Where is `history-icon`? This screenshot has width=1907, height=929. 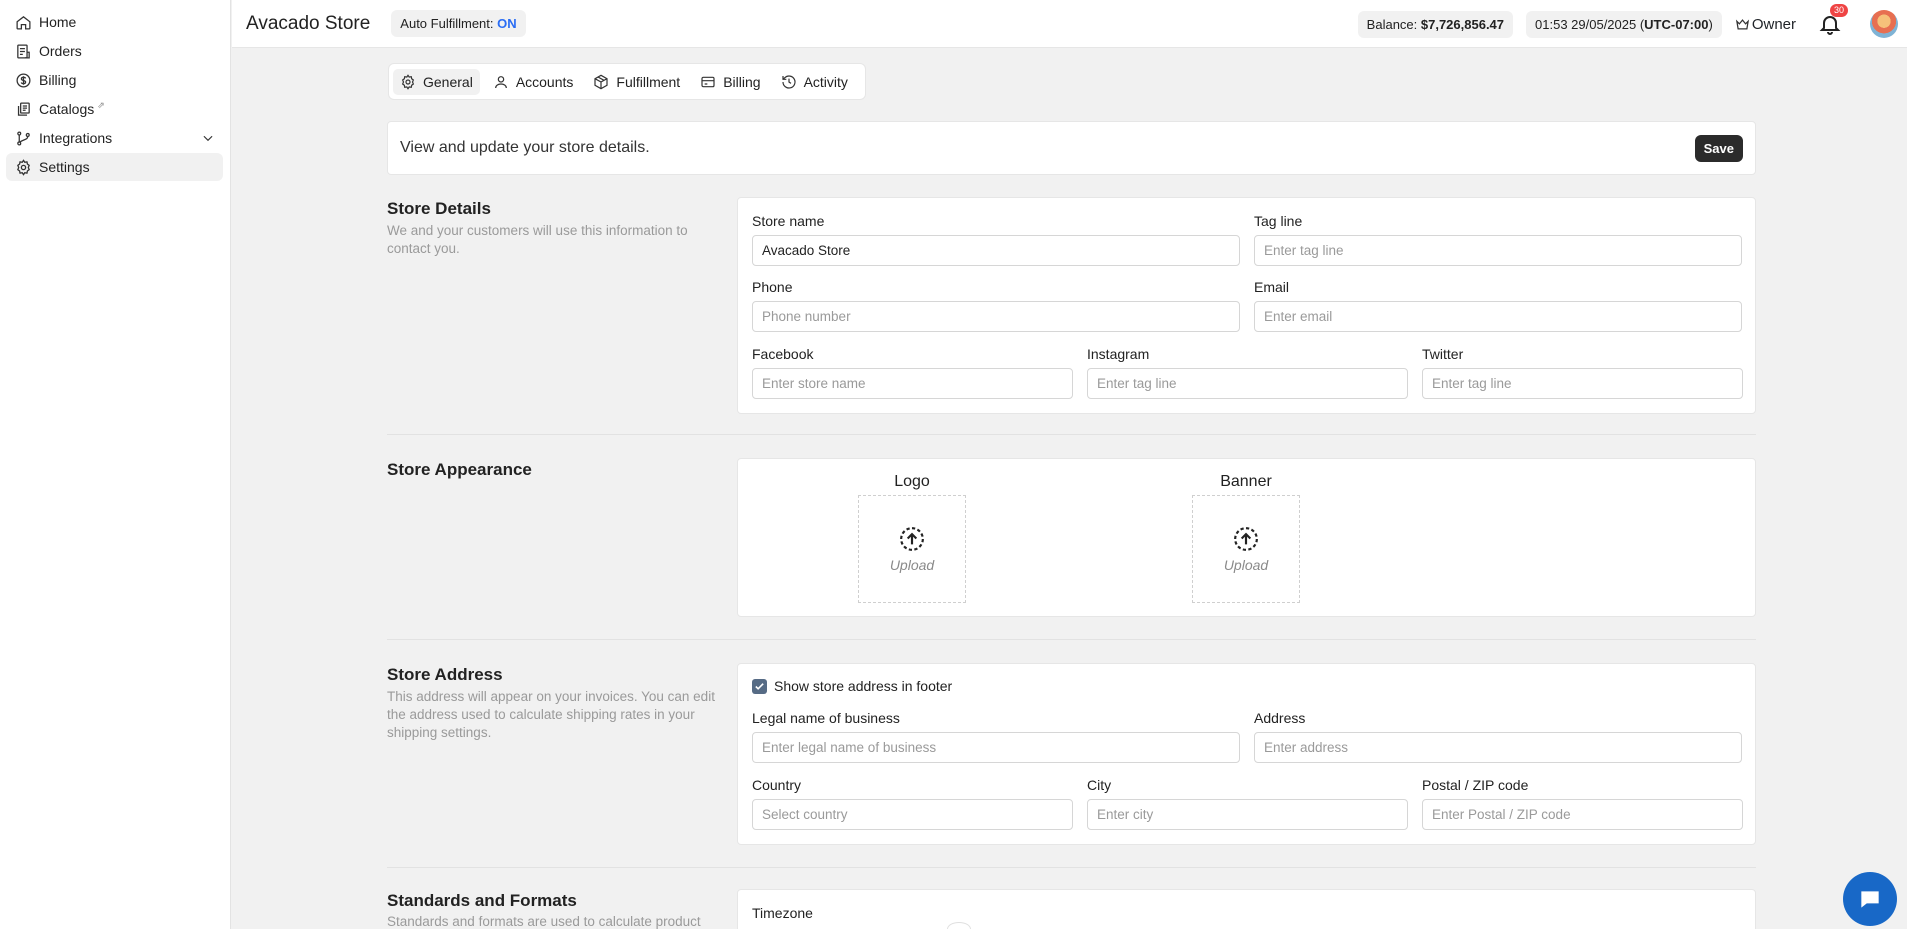
history-icon is located at coordinates (788, 81).